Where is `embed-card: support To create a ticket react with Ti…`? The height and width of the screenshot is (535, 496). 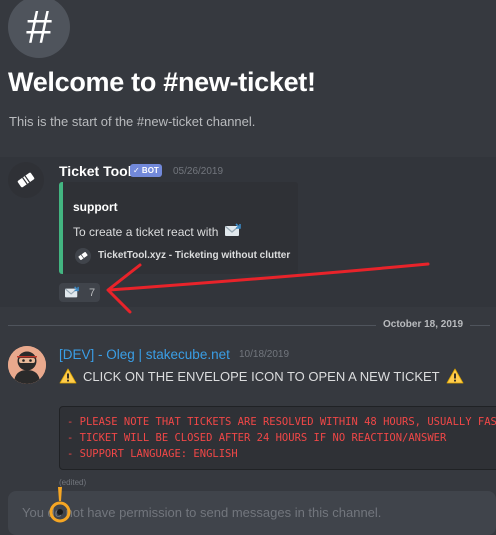 embed-card: support To create a ticket react with Ti… is located at coordinates (178, 228).